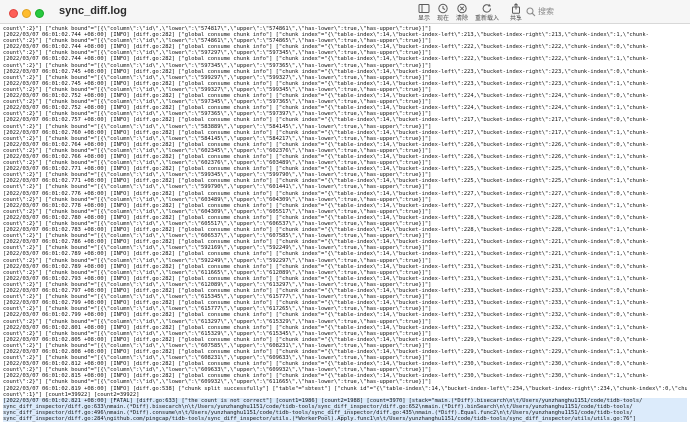  What do you see at coordinates (39, 13) in the screenshot?
I see `zoom-window-button` at bounding box center [39, 13].